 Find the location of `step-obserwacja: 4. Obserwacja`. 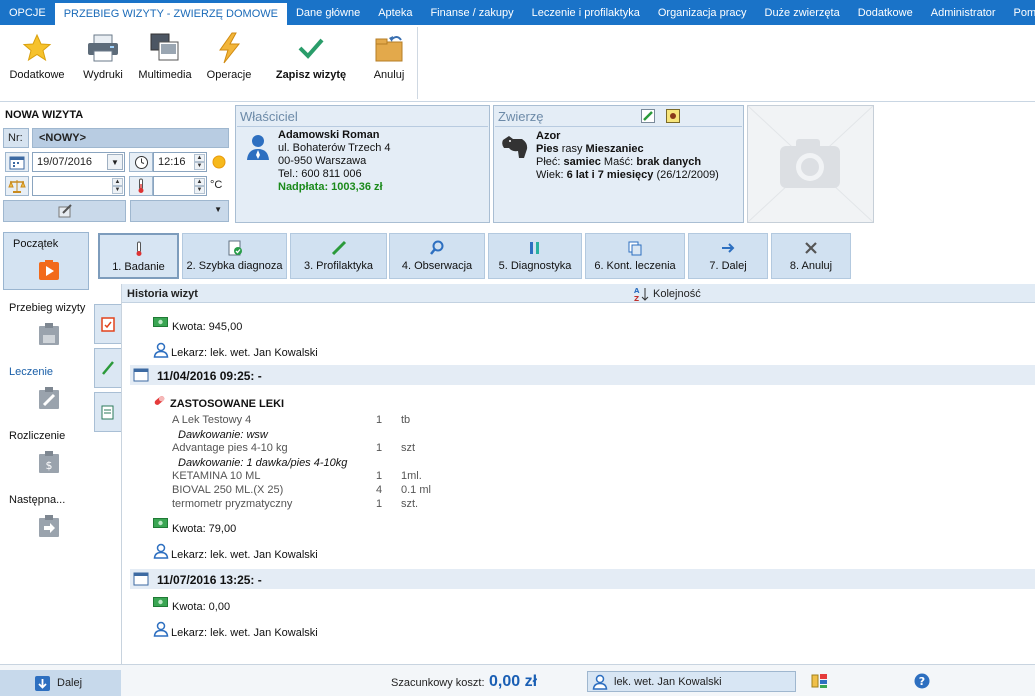

step-obserwacja: 4. Obserwacja is located at coordinates (437, 256).